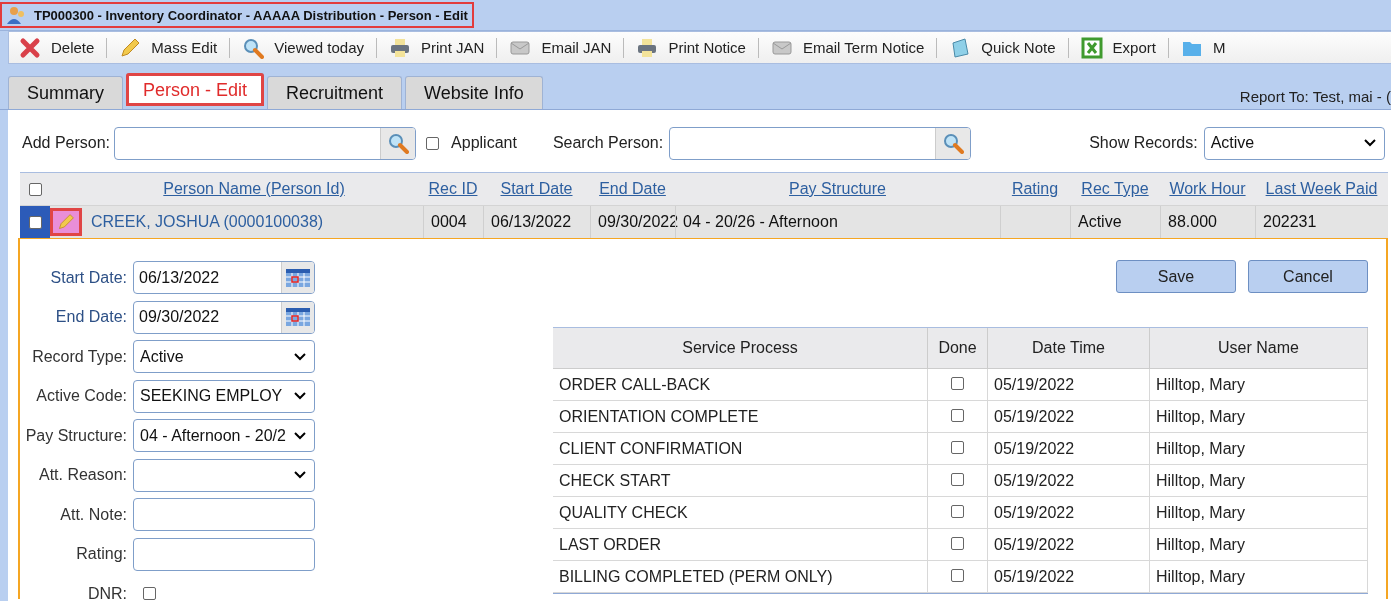  Describe the element at coordinates (253, 47) in the screenshot. I see `search-icon` at that location.